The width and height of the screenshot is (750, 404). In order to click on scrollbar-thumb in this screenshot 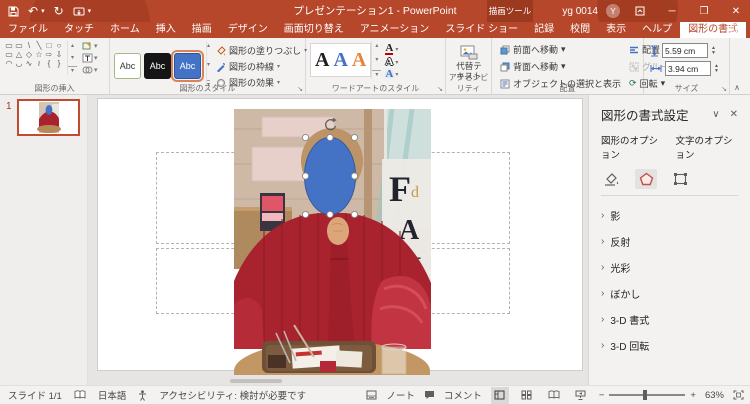, I will do `click(256, 381)`.